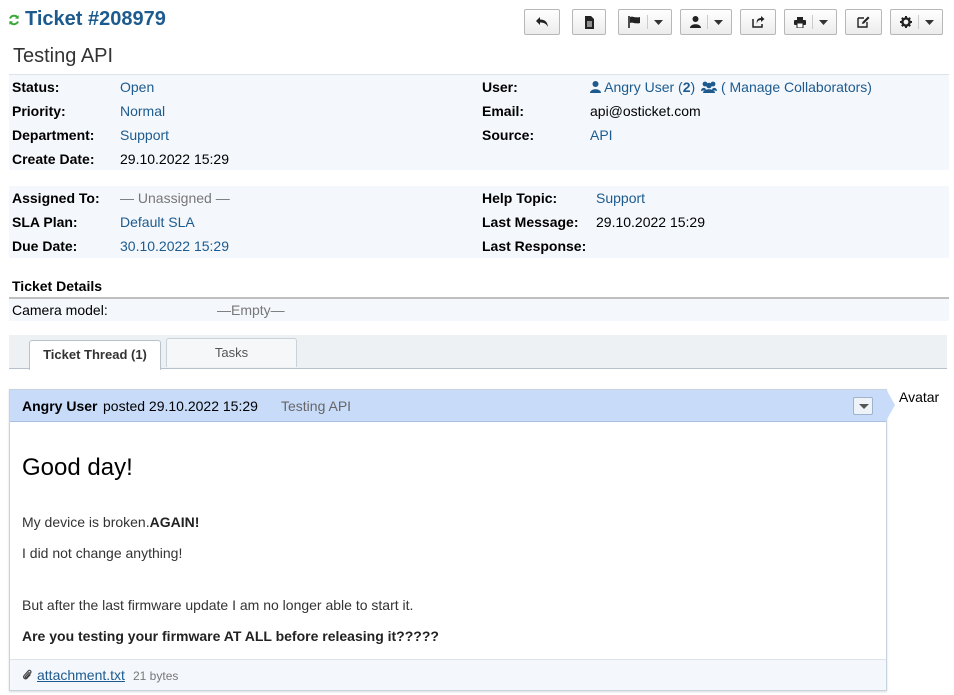  I want to click on flag-icon, so click(633, 22).